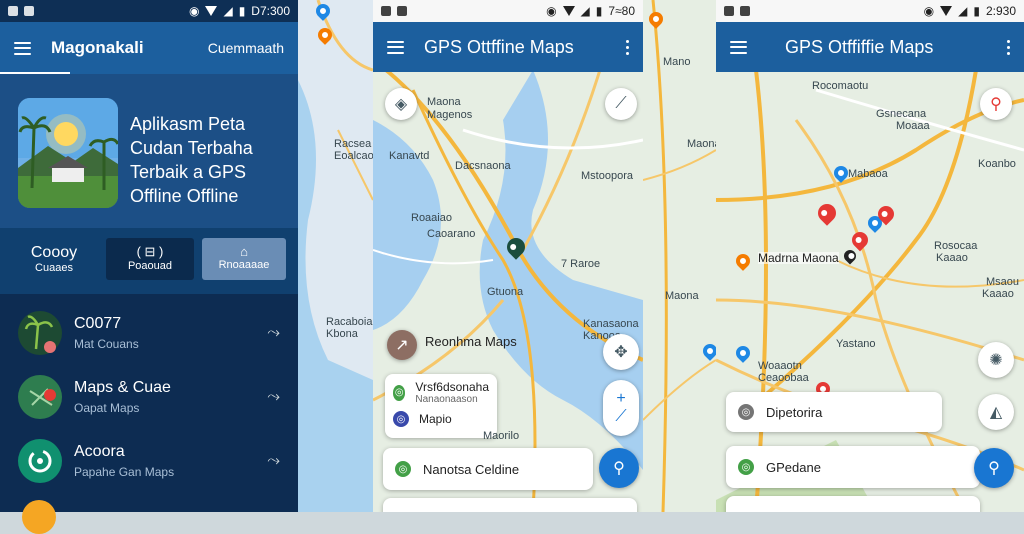 The height and width of the screenshot is (534, 1024). What do you see at coordinates (149, 333) in the screenshot?
I see `menu-item-c0077: C0077 Mat Couans ⤳` at bounding box center [149, 333].